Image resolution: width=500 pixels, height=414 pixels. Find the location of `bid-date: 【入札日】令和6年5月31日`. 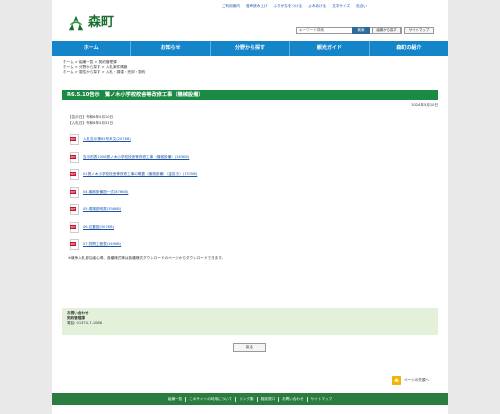

bid-date: 【入札日】令和6年5月31日 is located at coordinates (91, 123).